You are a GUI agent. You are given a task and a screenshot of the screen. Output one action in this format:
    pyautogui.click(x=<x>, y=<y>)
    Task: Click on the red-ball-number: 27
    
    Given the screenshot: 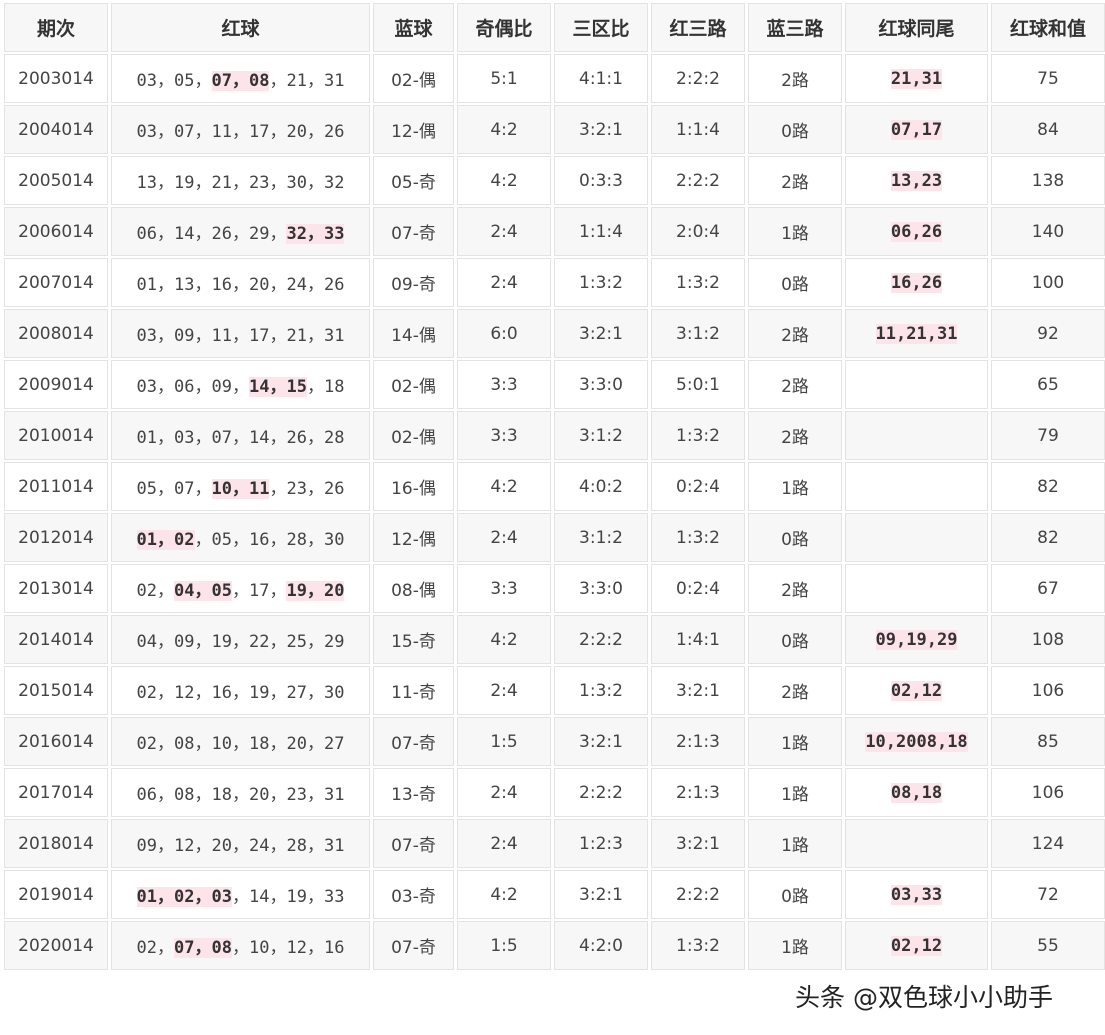 What is the action you would take?
    pyautogui.click(x=296, y=693)
    